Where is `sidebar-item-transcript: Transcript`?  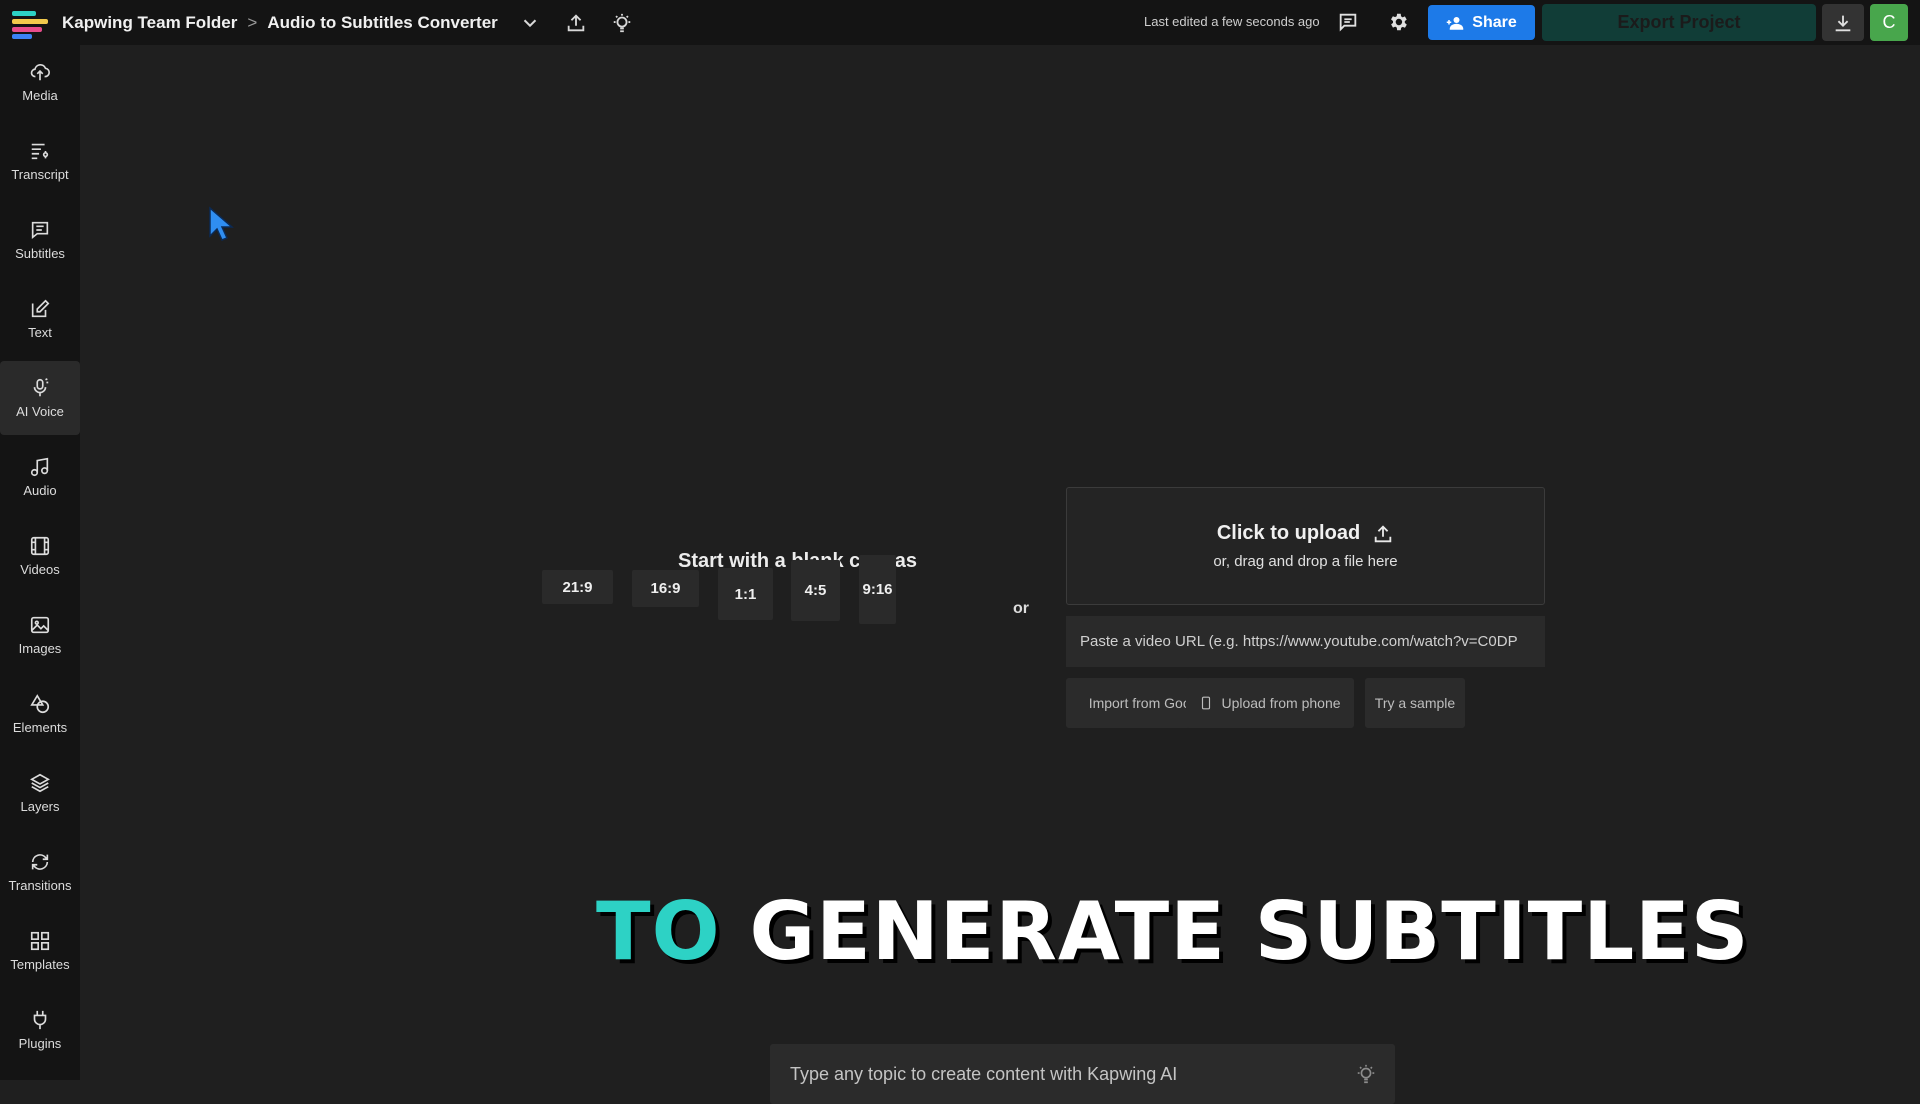
sidebar-item-transcript: Transcript is located at coordinates (40, 161).